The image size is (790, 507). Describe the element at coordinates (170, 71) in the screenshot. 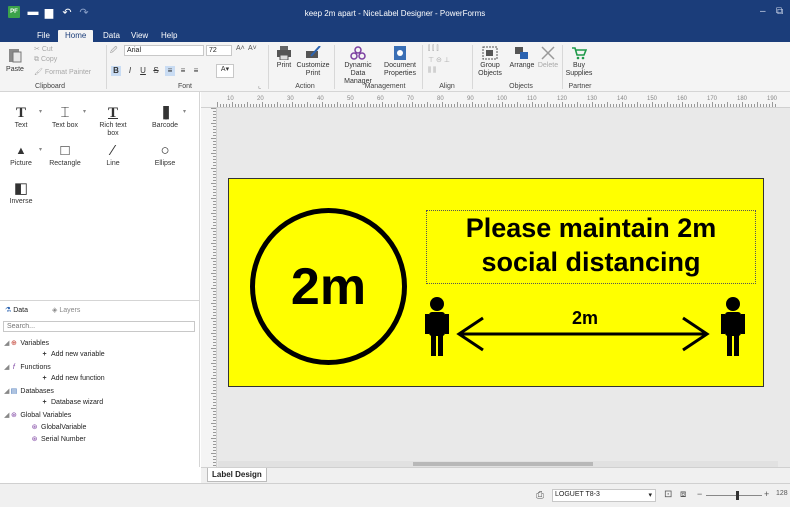

I see `align-left-icon: ≡` at that location.